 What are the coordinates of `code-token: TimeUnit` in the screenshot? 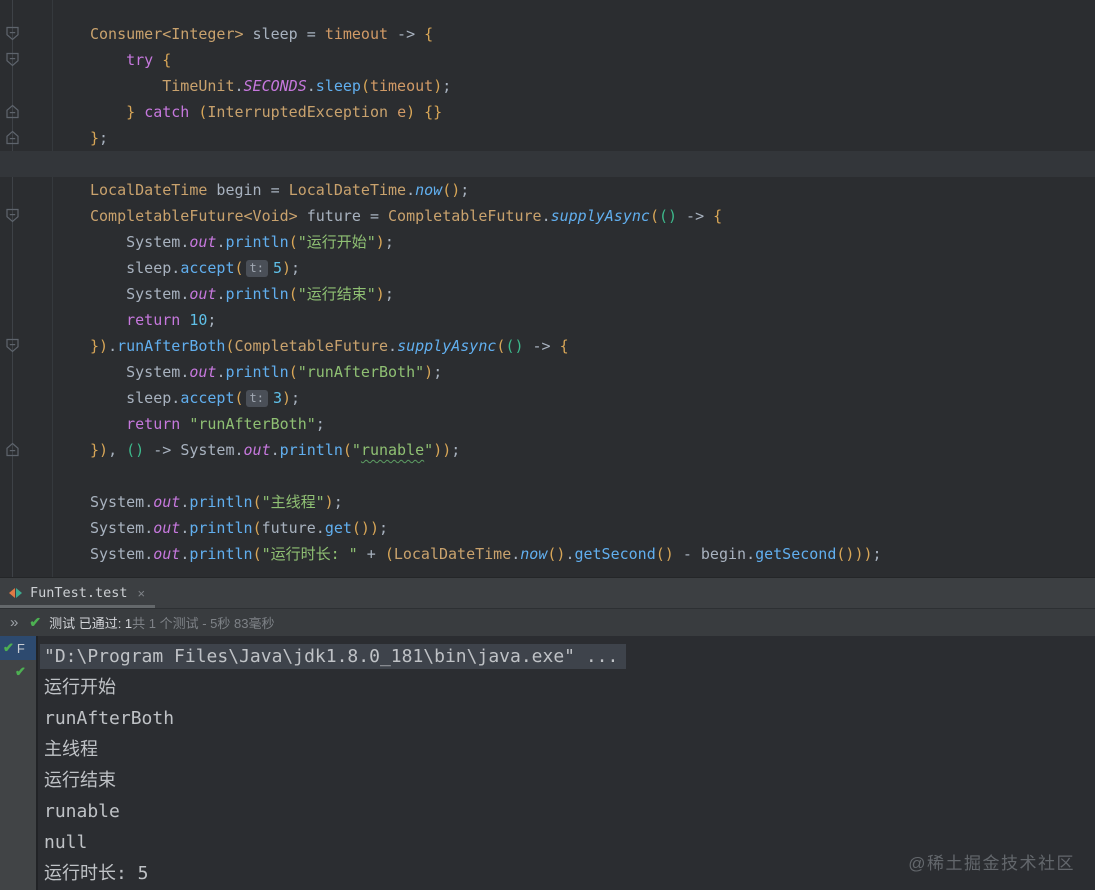 It's located at (198, 86).